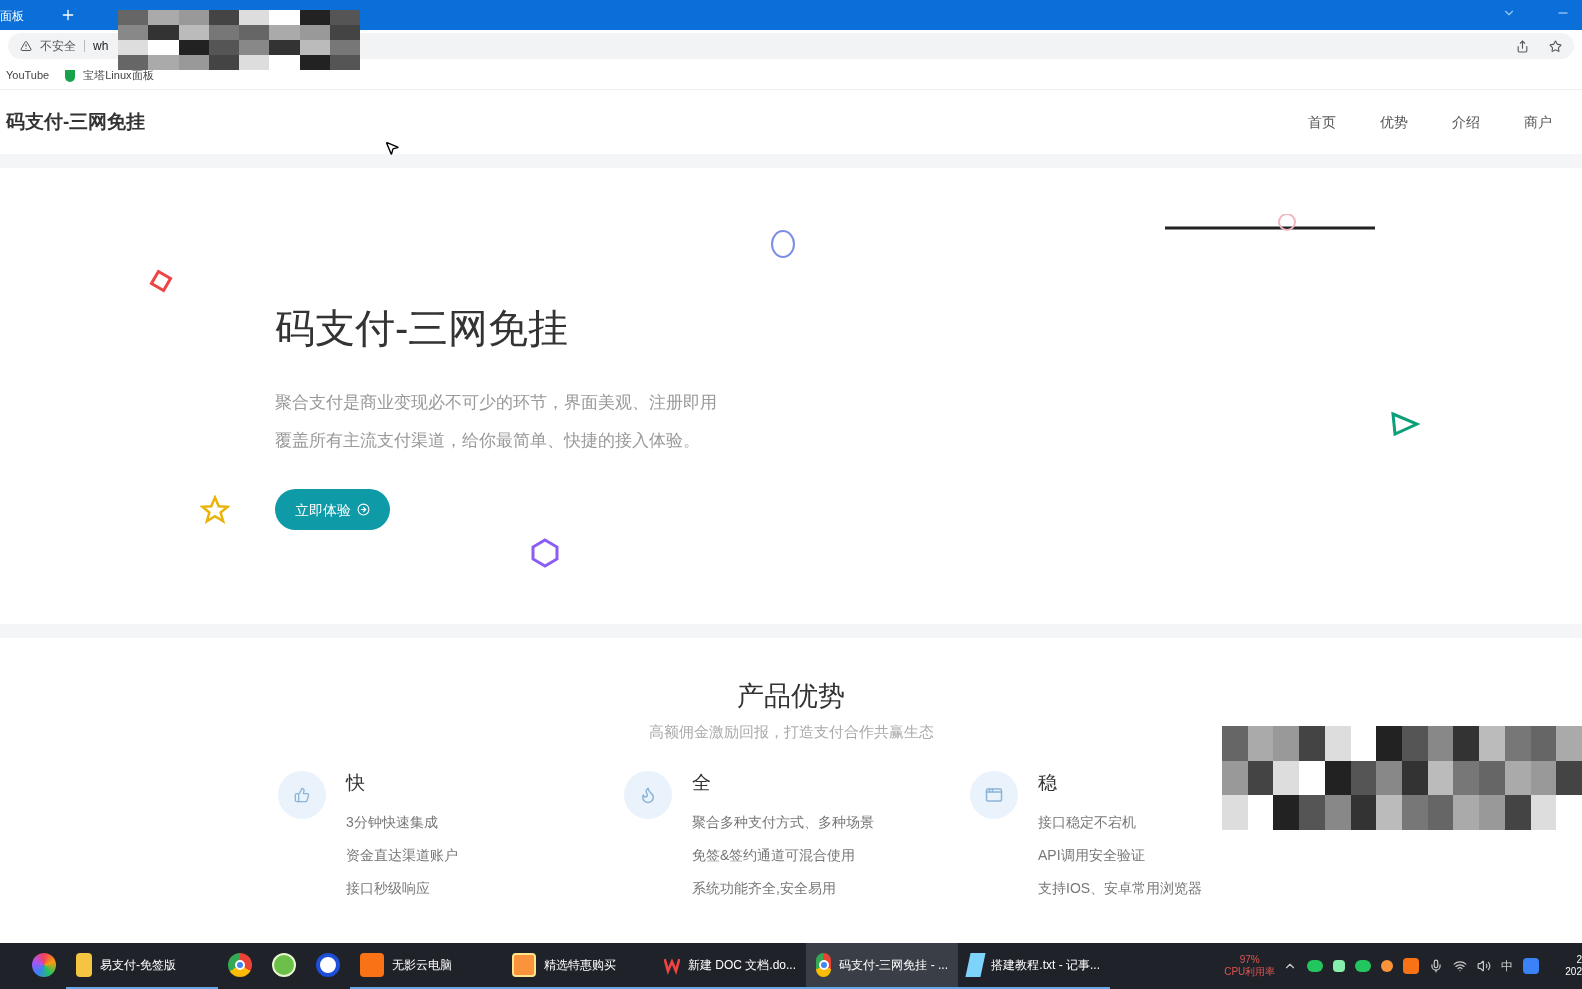 This screenshot has width=1582, height=989. I want to click on thumbs-up-icon, so click(302, 795).